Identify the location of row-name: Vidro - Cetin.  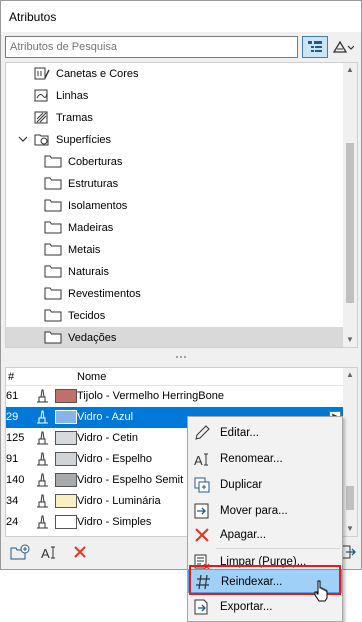
(107, 438).